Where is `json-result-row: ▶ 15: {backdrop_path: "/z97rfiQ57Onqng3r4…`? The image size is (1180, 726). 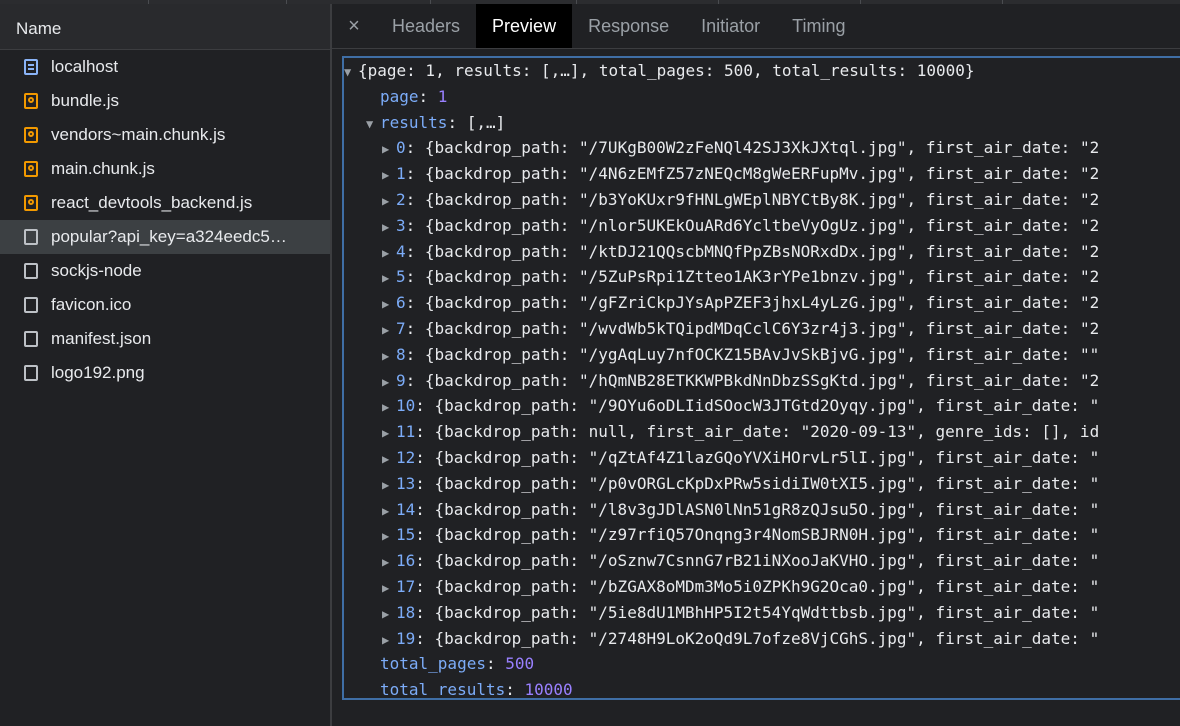
json-result-row: ▶ 15: {backdrop_path: "/z97rfiQ57Onqng3r4… is located at coordinates (762, 535).